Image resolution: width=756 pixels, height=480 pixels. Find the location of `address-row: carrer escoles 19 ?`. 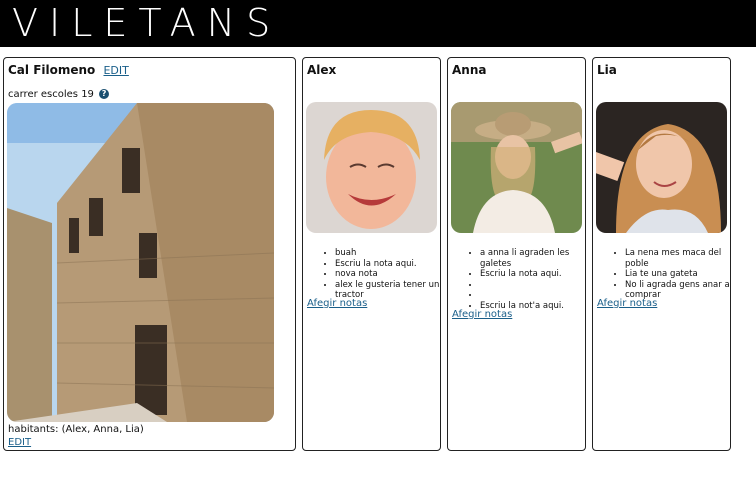

address-row: carrer escoles 19 ? is located at coordinates (59, 94).